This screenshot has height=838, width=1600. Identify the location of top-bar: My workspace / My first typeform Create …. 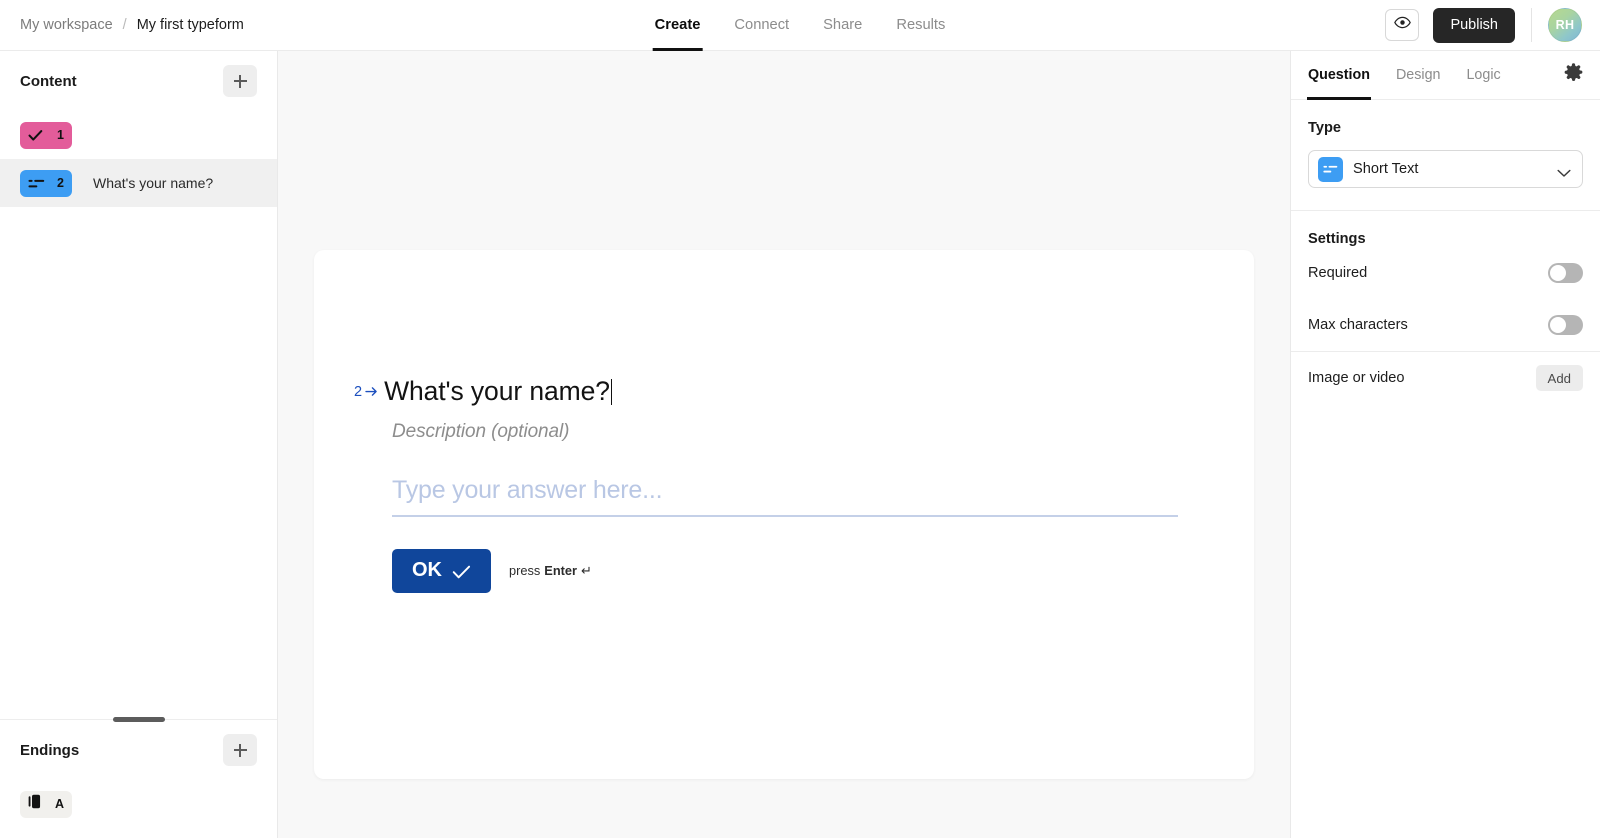
(800, 25).